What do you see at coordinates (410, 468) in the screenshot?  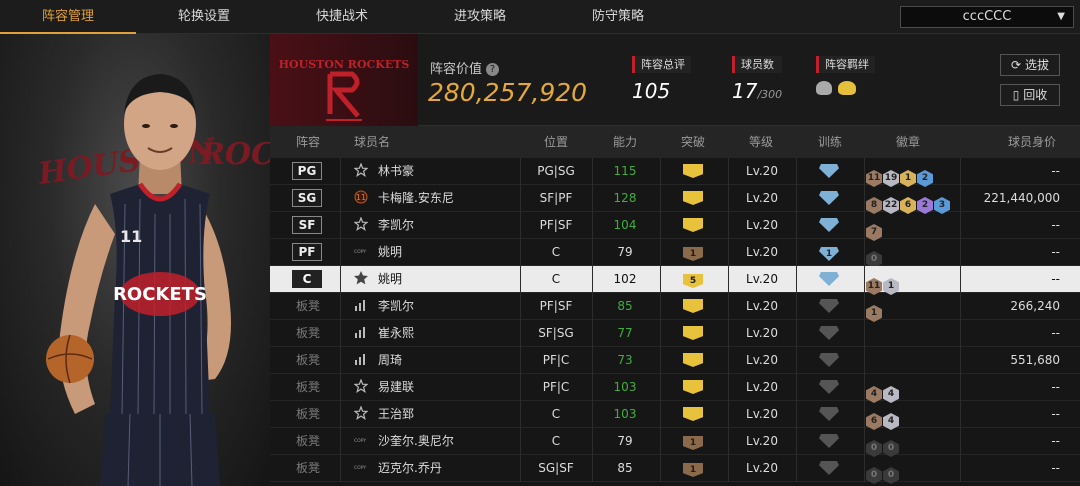 I see `player-name: 迈克尔.乔丹` at bounding box center [410, 468].